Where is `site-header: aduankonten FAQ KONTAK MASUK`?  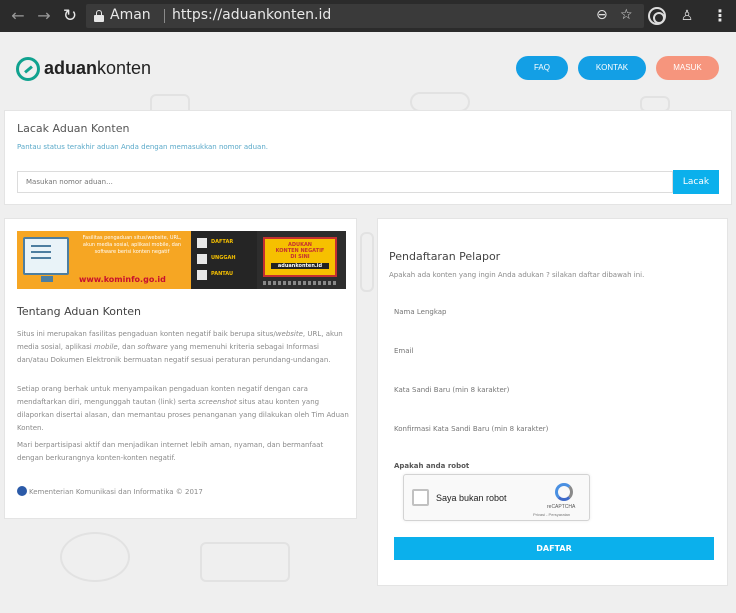 site-header: aduankonten FAQ KONTAK MASUK is located at coordinates (368, 68).